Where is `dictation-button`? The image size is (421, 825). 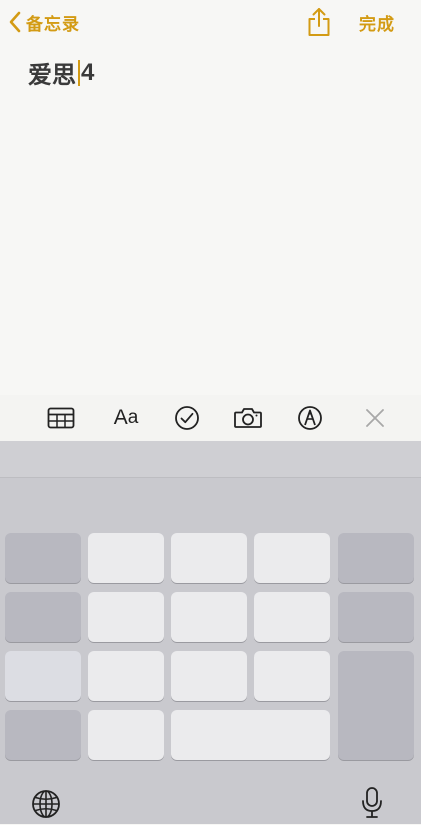
dictation-button is located at coordinates (372, 805).